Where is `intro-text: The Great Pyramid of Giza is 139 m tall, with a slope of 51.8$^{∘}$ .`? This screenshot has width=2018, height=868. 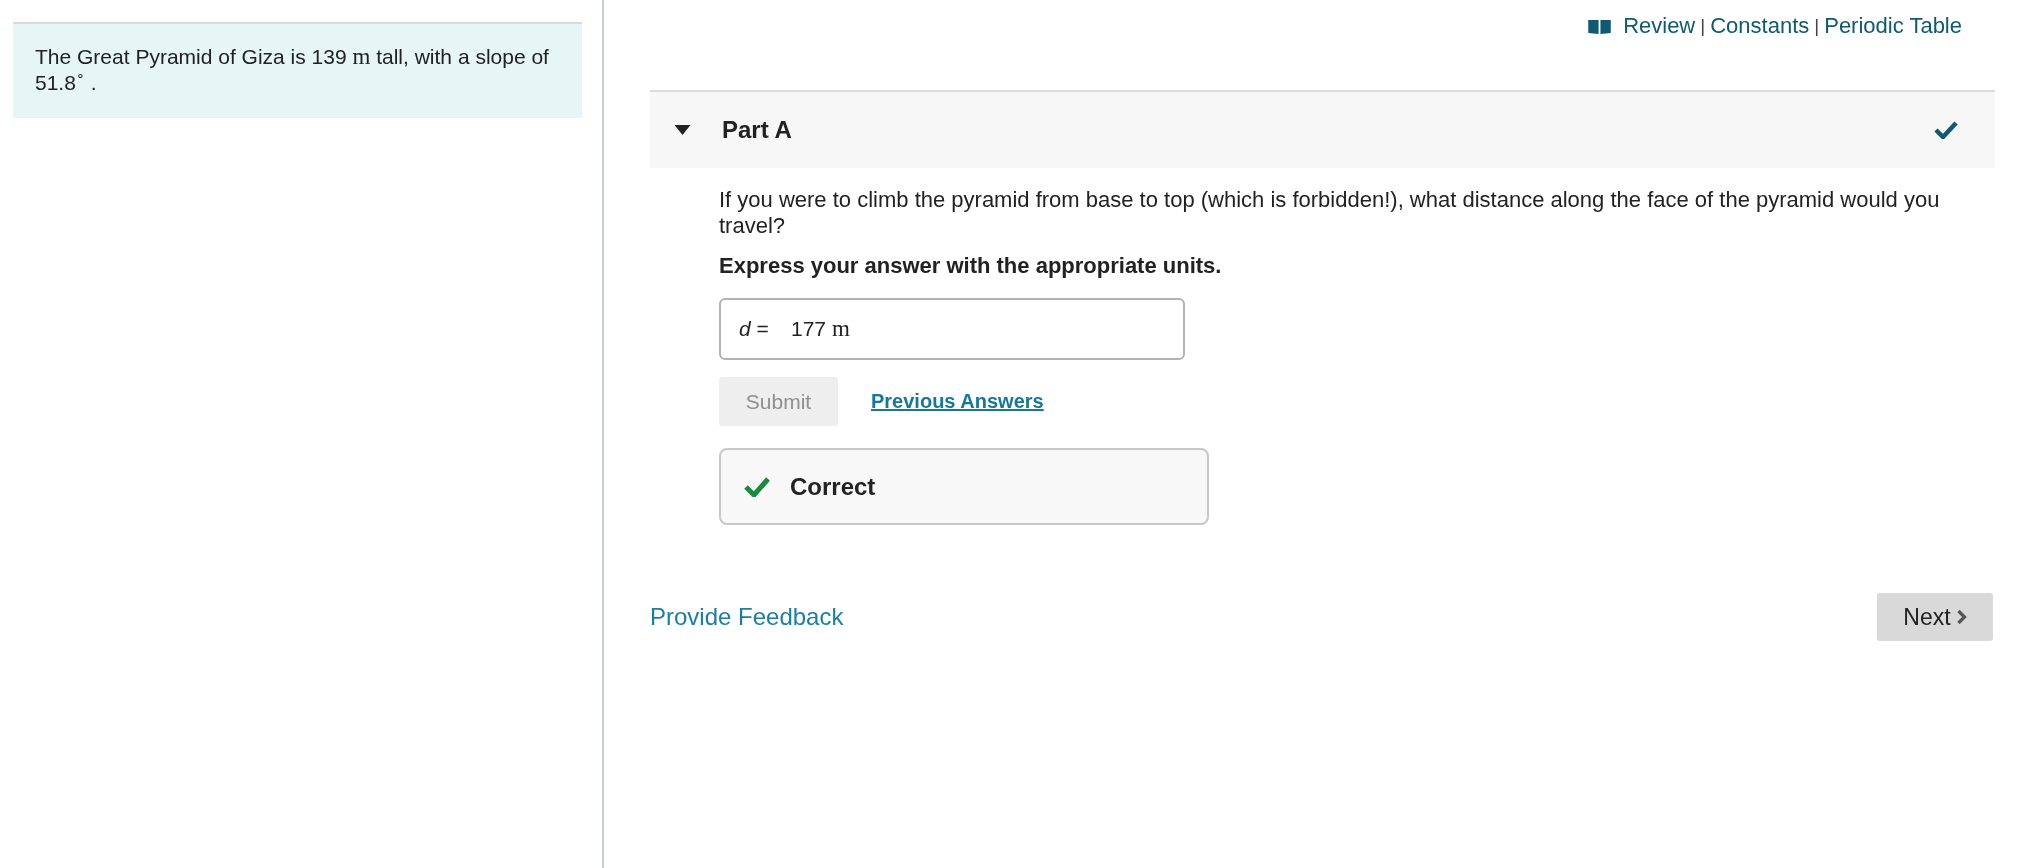
intro-text: The Great Pyramid of Giza is 139 m tall, with a slope of 51.8$^{∘}$ . is located at coordinates (292, 70).